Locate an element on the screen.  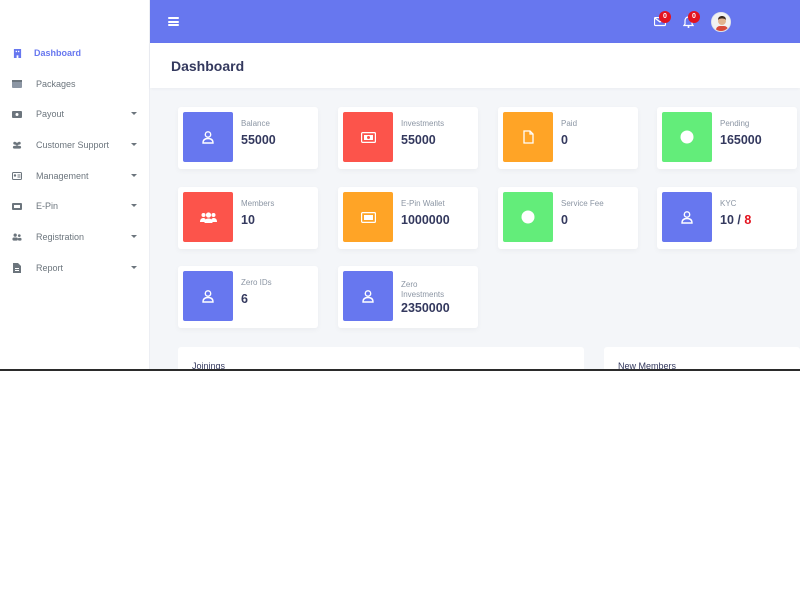
stat-label: Zero IDs is located at coordinates (256, 282).